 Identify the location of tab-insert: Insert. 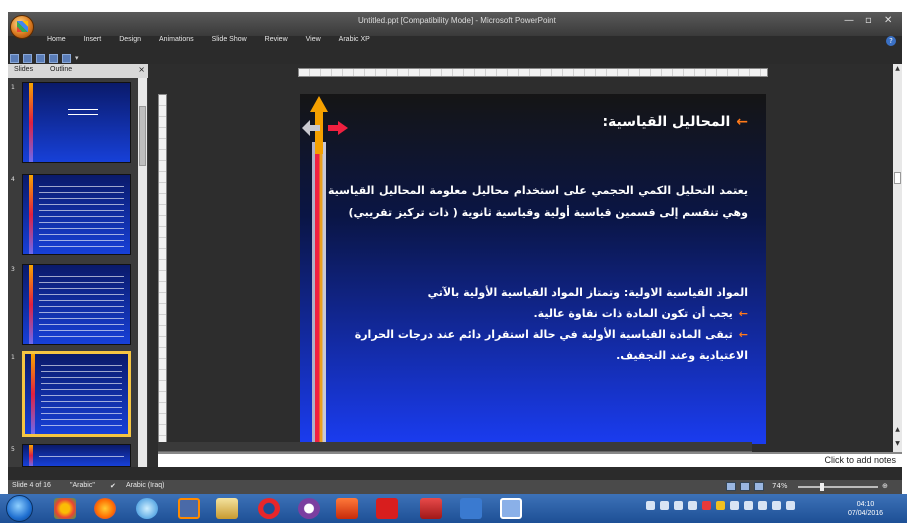
(93, 41).